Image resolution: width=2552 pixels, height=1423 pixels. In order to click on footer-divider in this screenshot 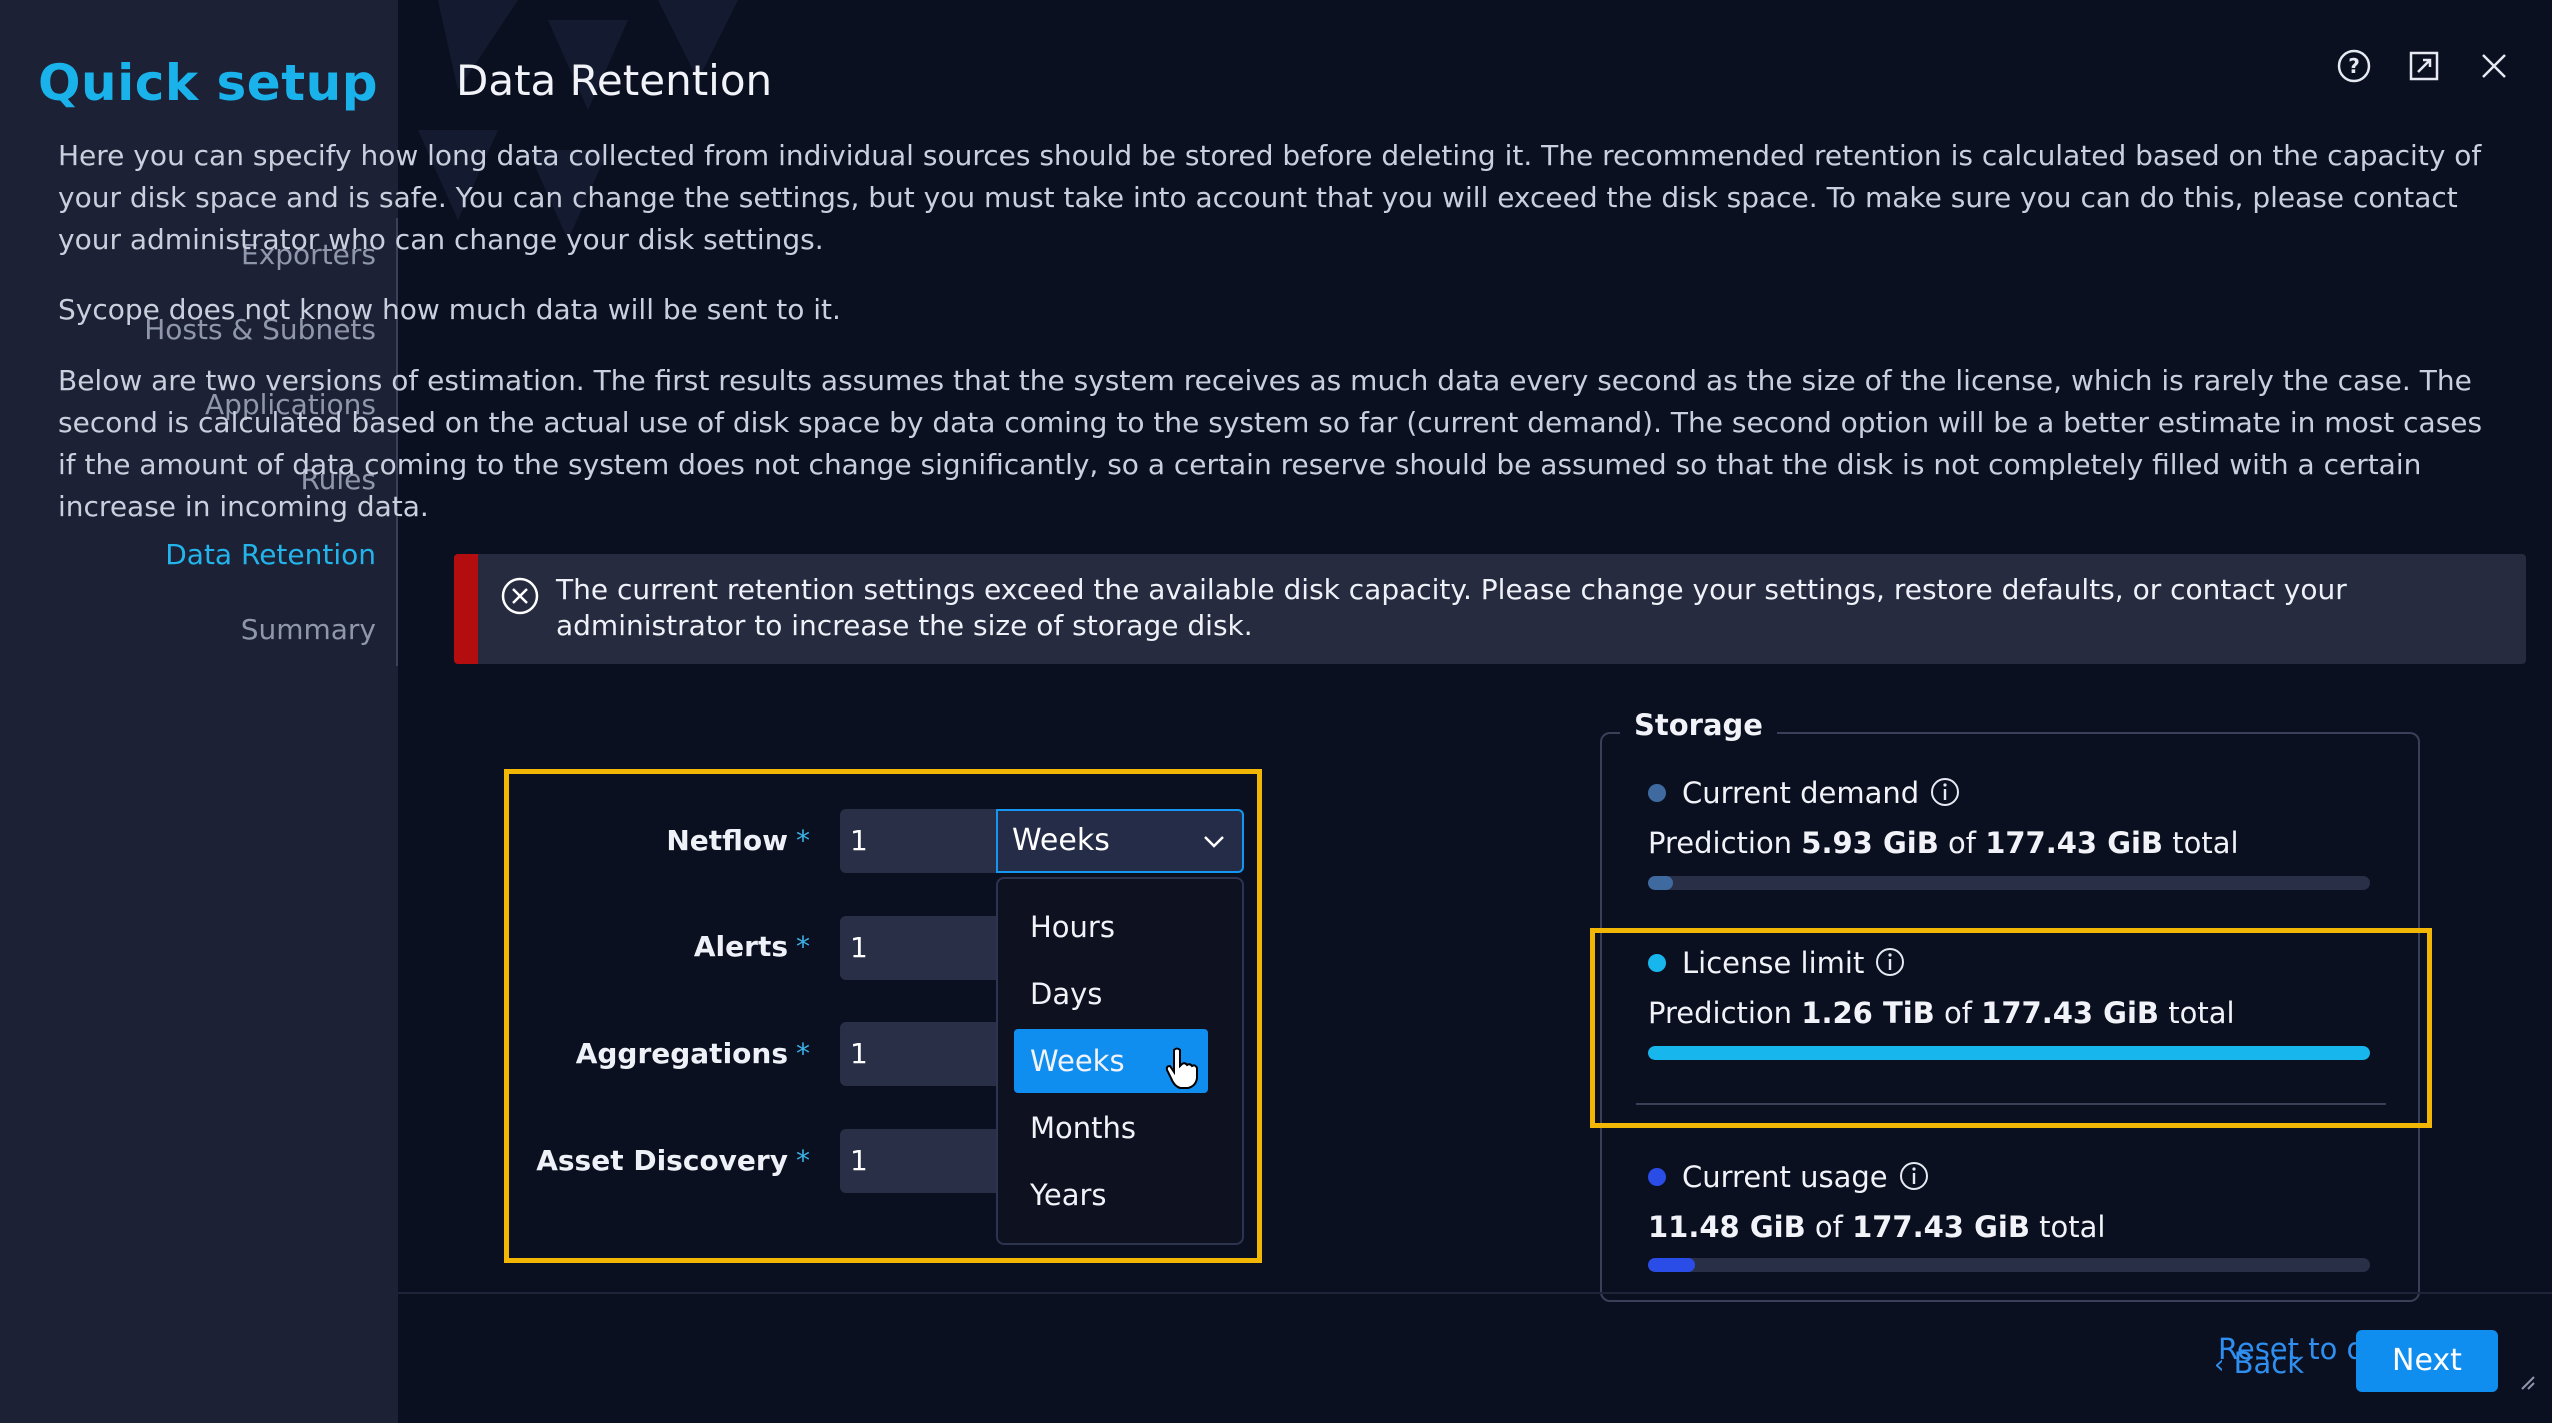, I will do `click(1475, 1293)`.